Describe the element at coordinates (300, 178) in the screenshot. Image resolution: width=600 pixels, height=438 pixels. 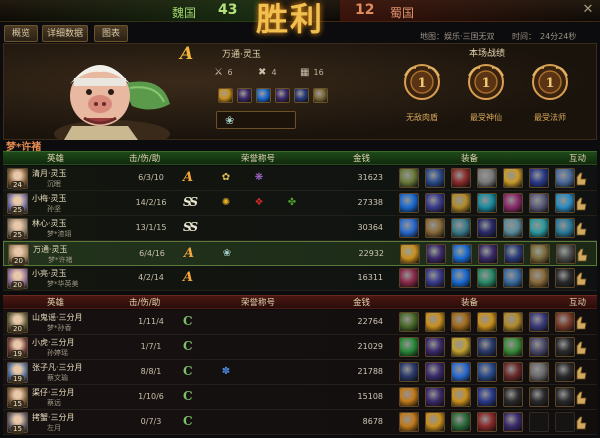
I see `player-row: 24 清月·灵玉 沉眠 6/3/10 A ✿ ❋ 31623` at that location.